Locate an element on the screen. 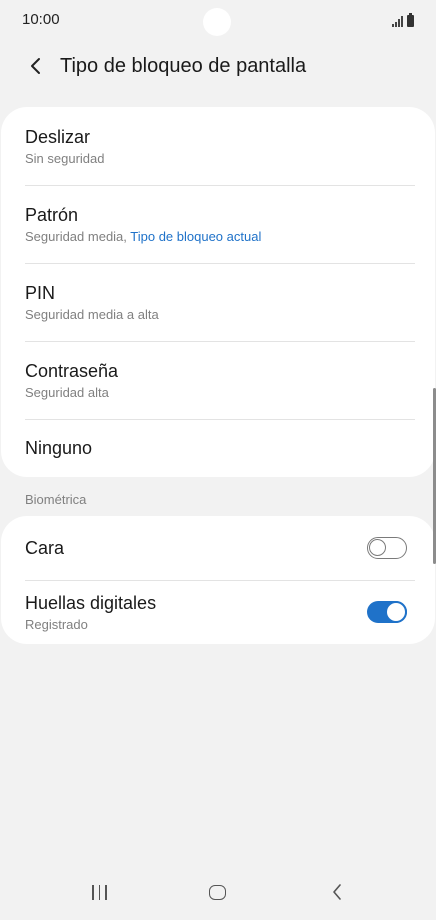  section-label-biometrics: Biométrica is located at coordinates (56, 499).